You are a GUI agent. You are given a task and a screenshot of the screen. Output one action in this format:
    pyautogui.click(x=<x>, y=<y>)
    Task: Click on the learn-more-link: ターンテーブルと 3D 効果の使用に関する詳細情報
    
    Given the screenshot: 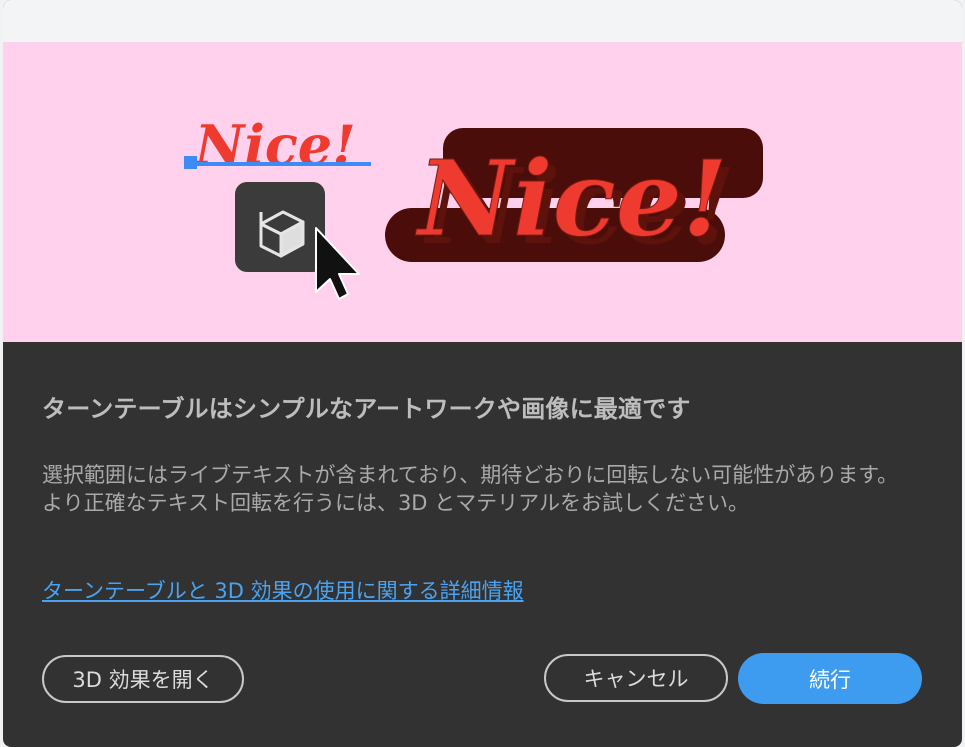 What is the action you would take?
    pyautogui.click(x=283, y=590)
    